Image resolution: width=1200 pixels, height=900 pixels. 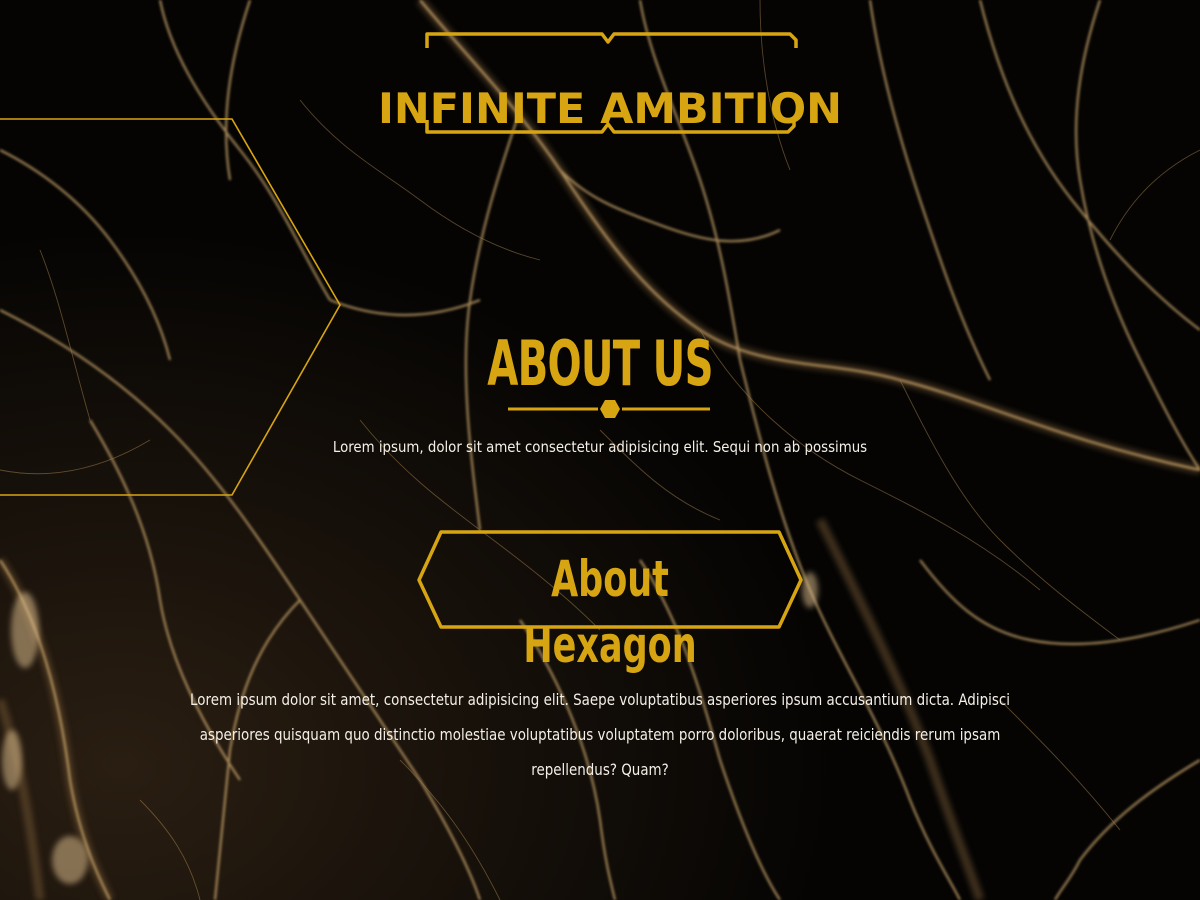 I want to click on about-us-heading: ABOUT US, so click(x=600, y=363).